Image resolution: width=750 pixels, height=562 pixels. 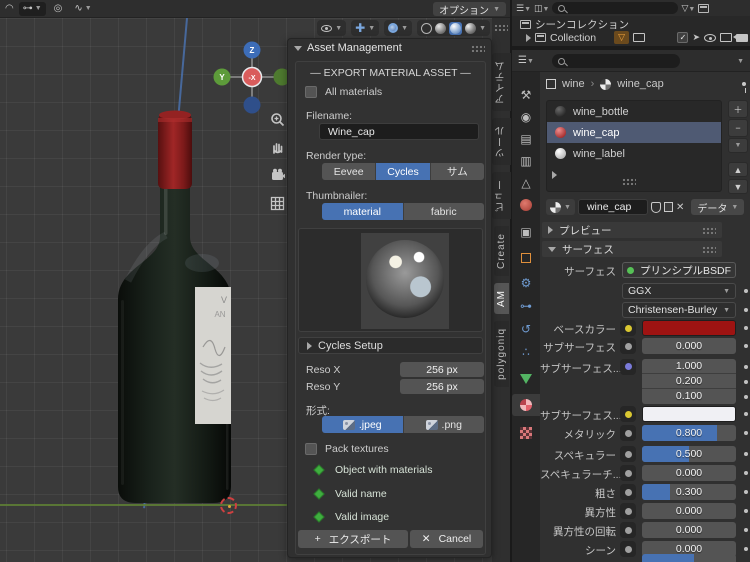 I want to click on format-png: .png, so click(x=443, y=424).